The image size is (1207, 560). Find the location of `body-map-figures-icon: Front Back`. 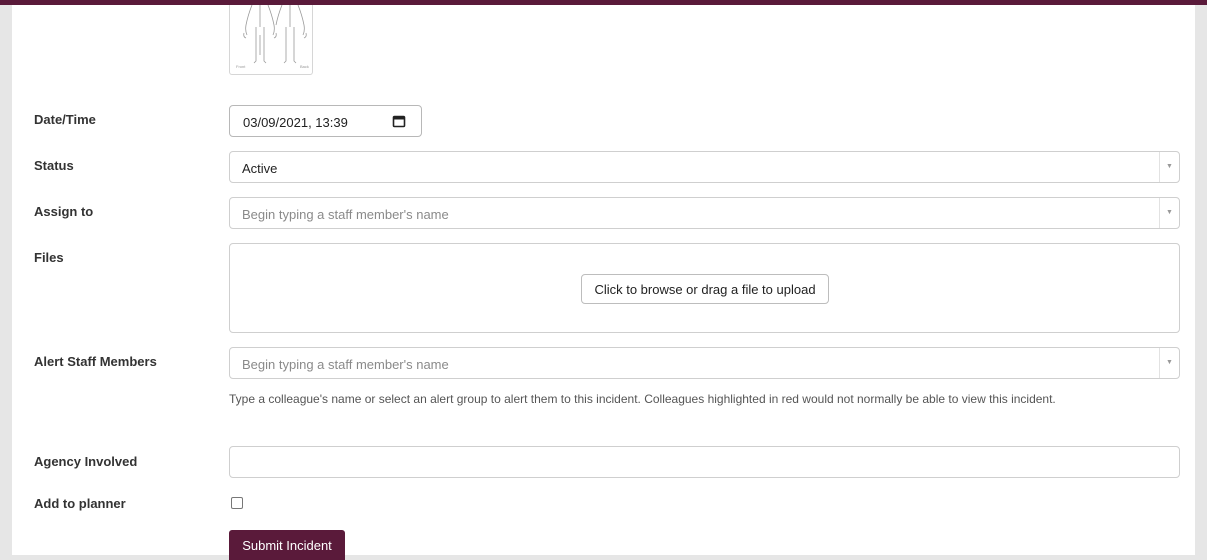

body-map-figures-icon: Front Back is located at coordinates (272, 36).